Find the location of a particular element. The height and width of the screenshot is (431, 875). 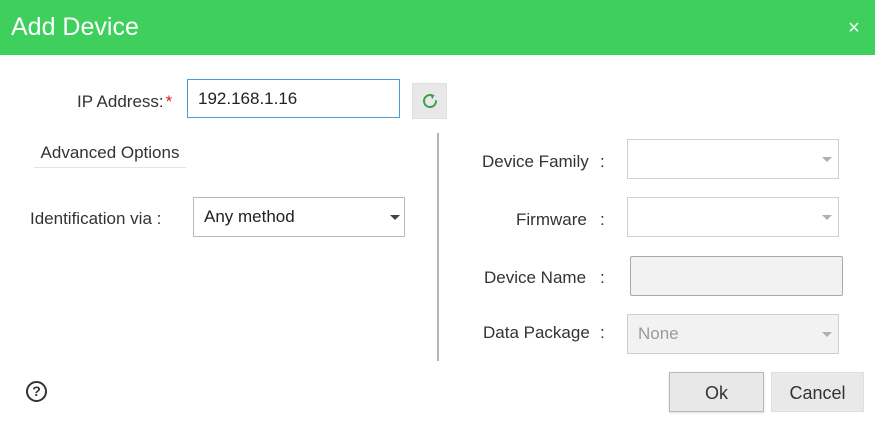

section-divider is located at coordinates (438, 247).